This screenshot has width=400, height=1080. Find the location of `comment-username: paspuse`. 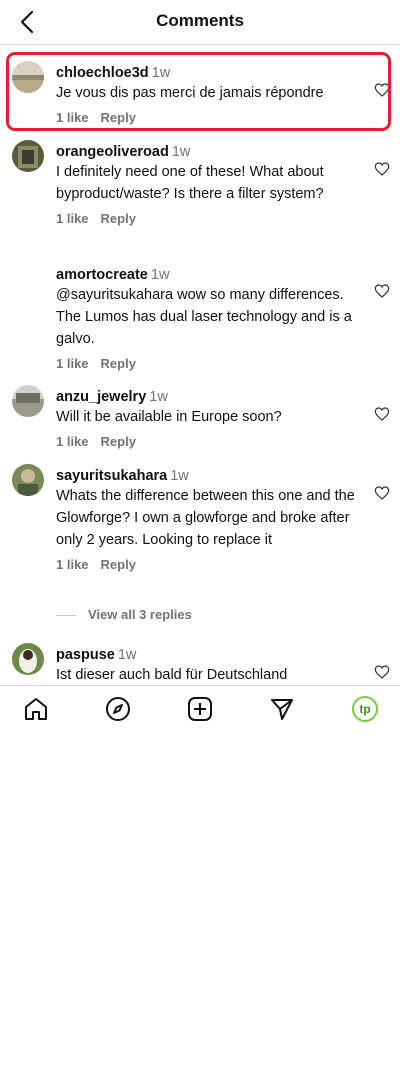

comment-username: paspuse is located at coordinates (85, 655).